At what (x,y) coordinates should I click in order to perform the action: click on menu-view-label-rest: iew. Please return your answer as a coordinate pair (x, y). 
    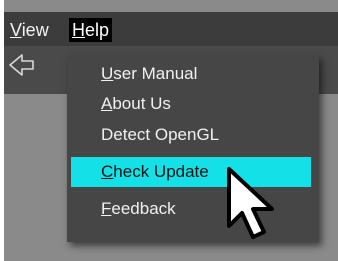
    Looking at the image, I should click on (35, 30).